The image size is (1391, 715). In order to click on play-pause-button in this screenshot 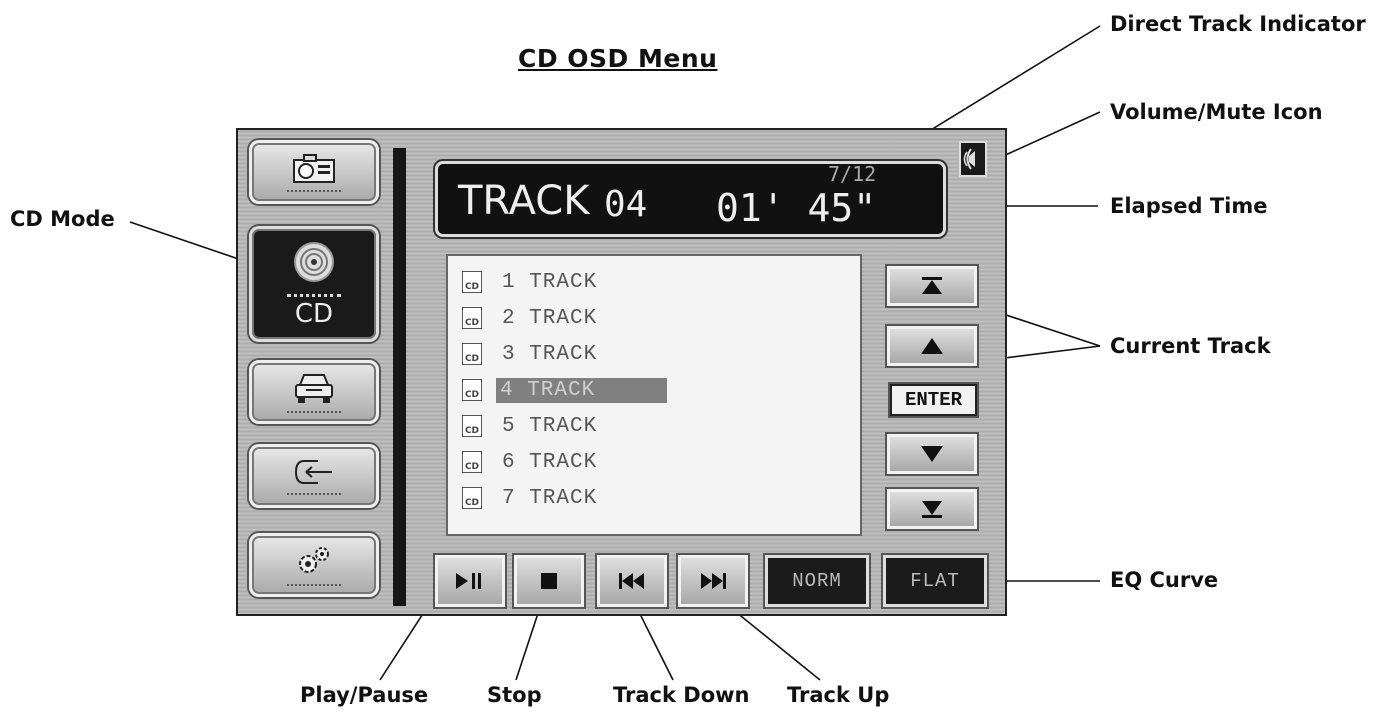, I will do `click(470, 581)`.